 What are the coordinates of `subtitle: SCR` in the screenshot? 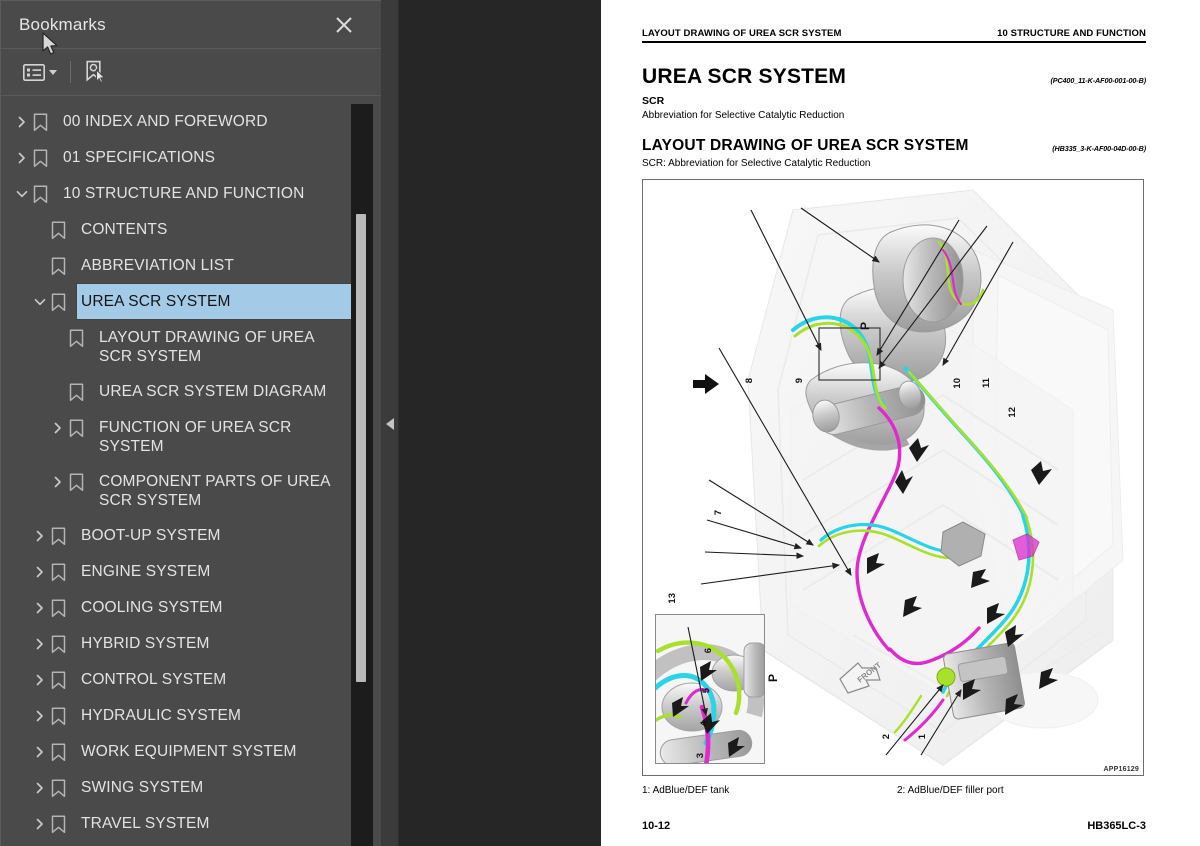 It's located at (653, 101).